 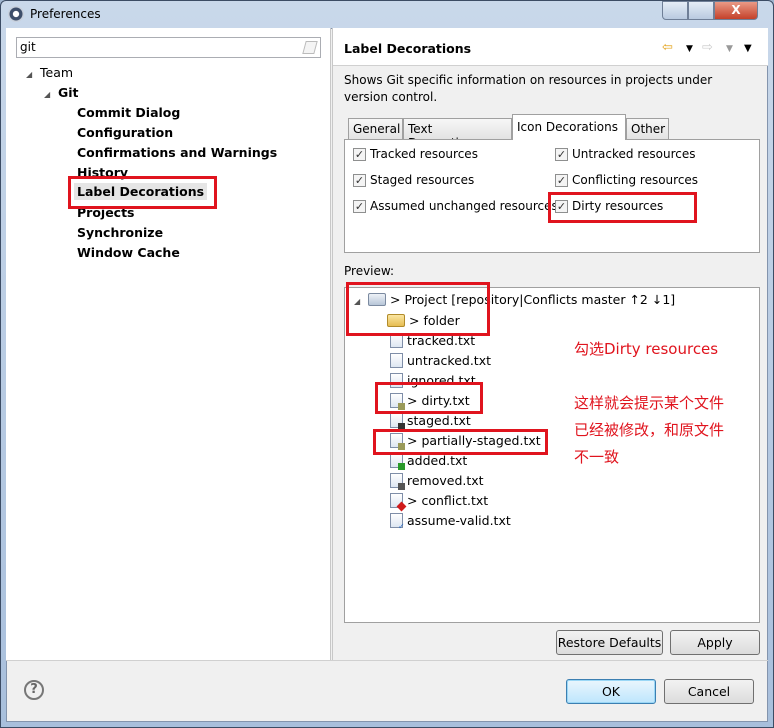 What do you see at coordinates (29, 74) in the screenshot?
I see `expand-team-icon: ◢` at bounding box center [29, 74].